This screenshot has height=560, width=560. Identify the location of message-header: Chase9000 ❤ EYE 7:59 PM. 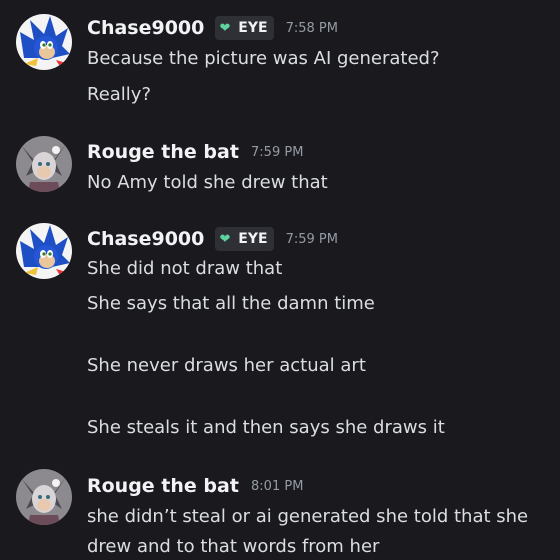
(212, 239).